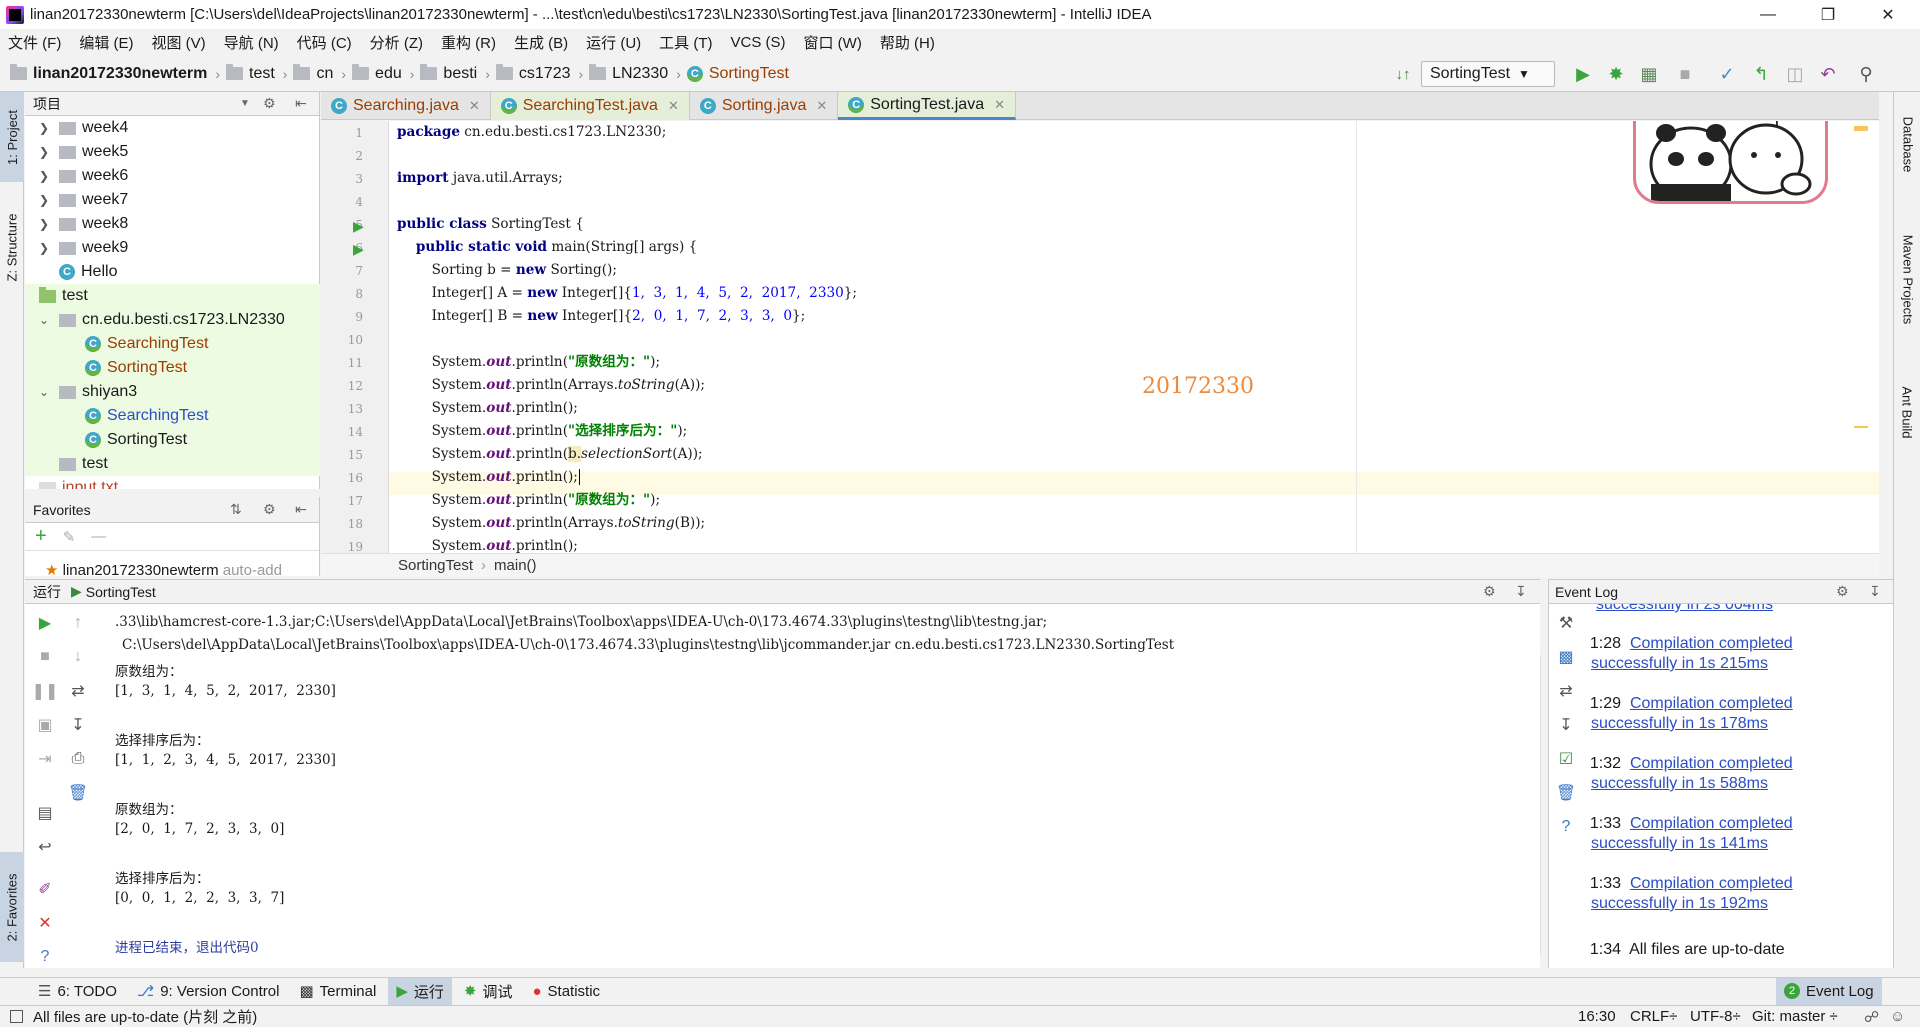 This screenshot has height=1027, width=1920. Describe the element at coordinates (1727, 74) in the screenshot. I see `vcs-update-icon: ✓` at that location.